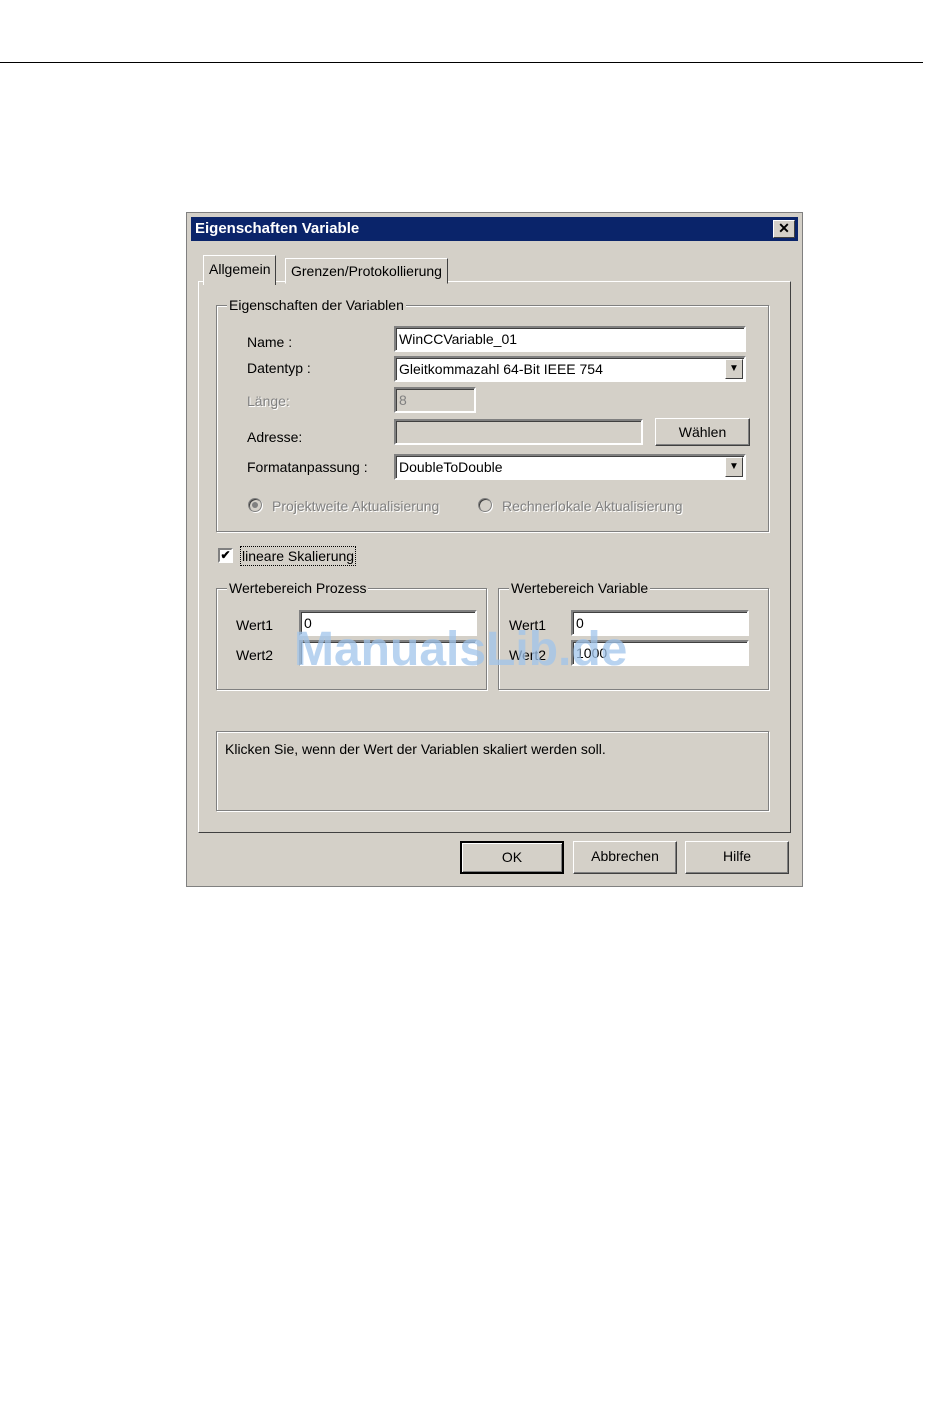 The width and height of the screenshot is (950, 1408). What do you see at coordinates (461, 62) in the screenshot?
I see `page-header-rule` at bounding box center [461, 62].